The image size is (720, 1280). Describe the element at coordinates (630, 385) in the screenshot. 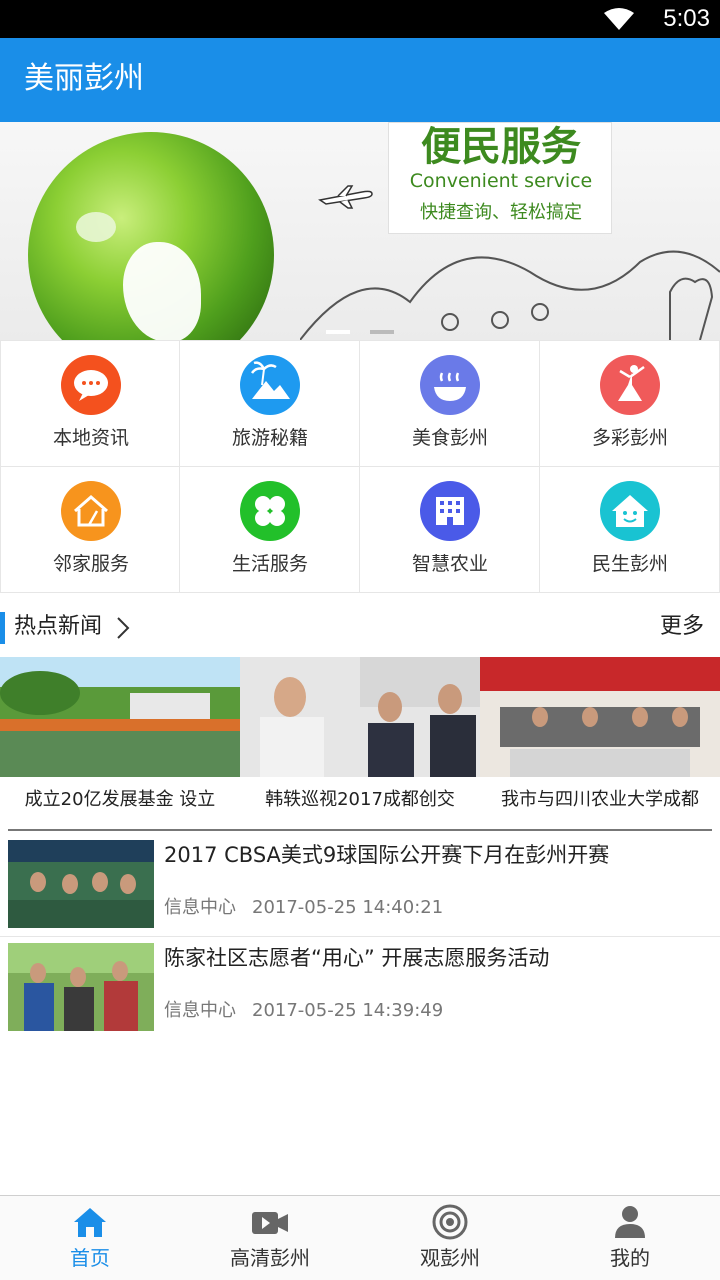

I see `dancer-icon` at that location.